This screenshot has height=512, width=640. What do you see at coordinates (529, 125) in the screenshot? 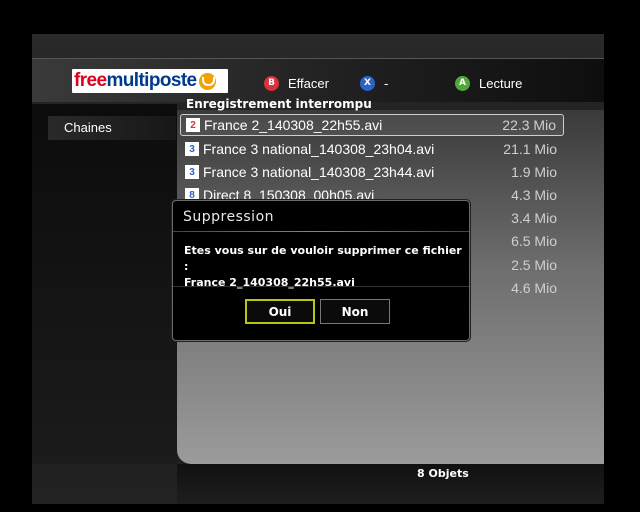
I see `file-size: 22.3 Mio` at bounding box center [529, 125].